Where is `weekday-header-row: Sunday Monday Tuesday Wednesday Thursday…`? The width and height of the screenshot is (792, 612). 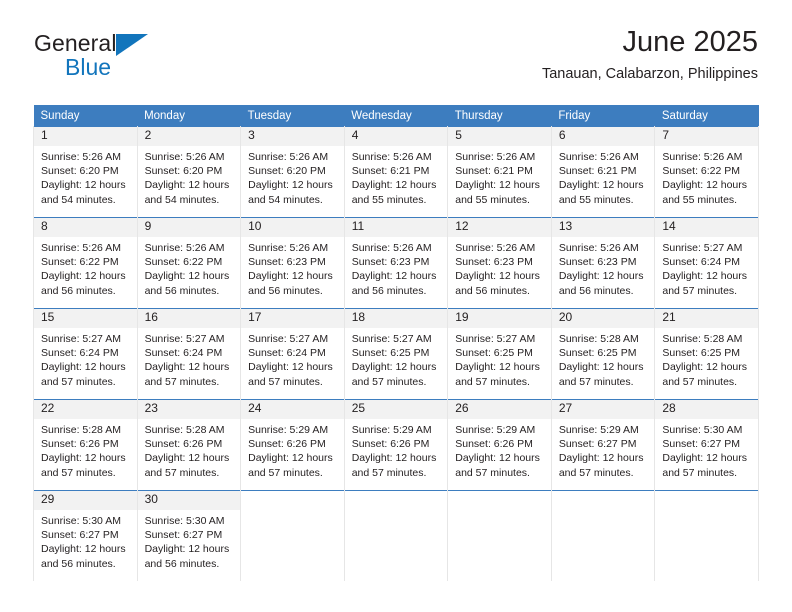 weekday-header-row: Sunday Monday Tuesday Wednesday Thursday… is located at coordinates (396, 116).